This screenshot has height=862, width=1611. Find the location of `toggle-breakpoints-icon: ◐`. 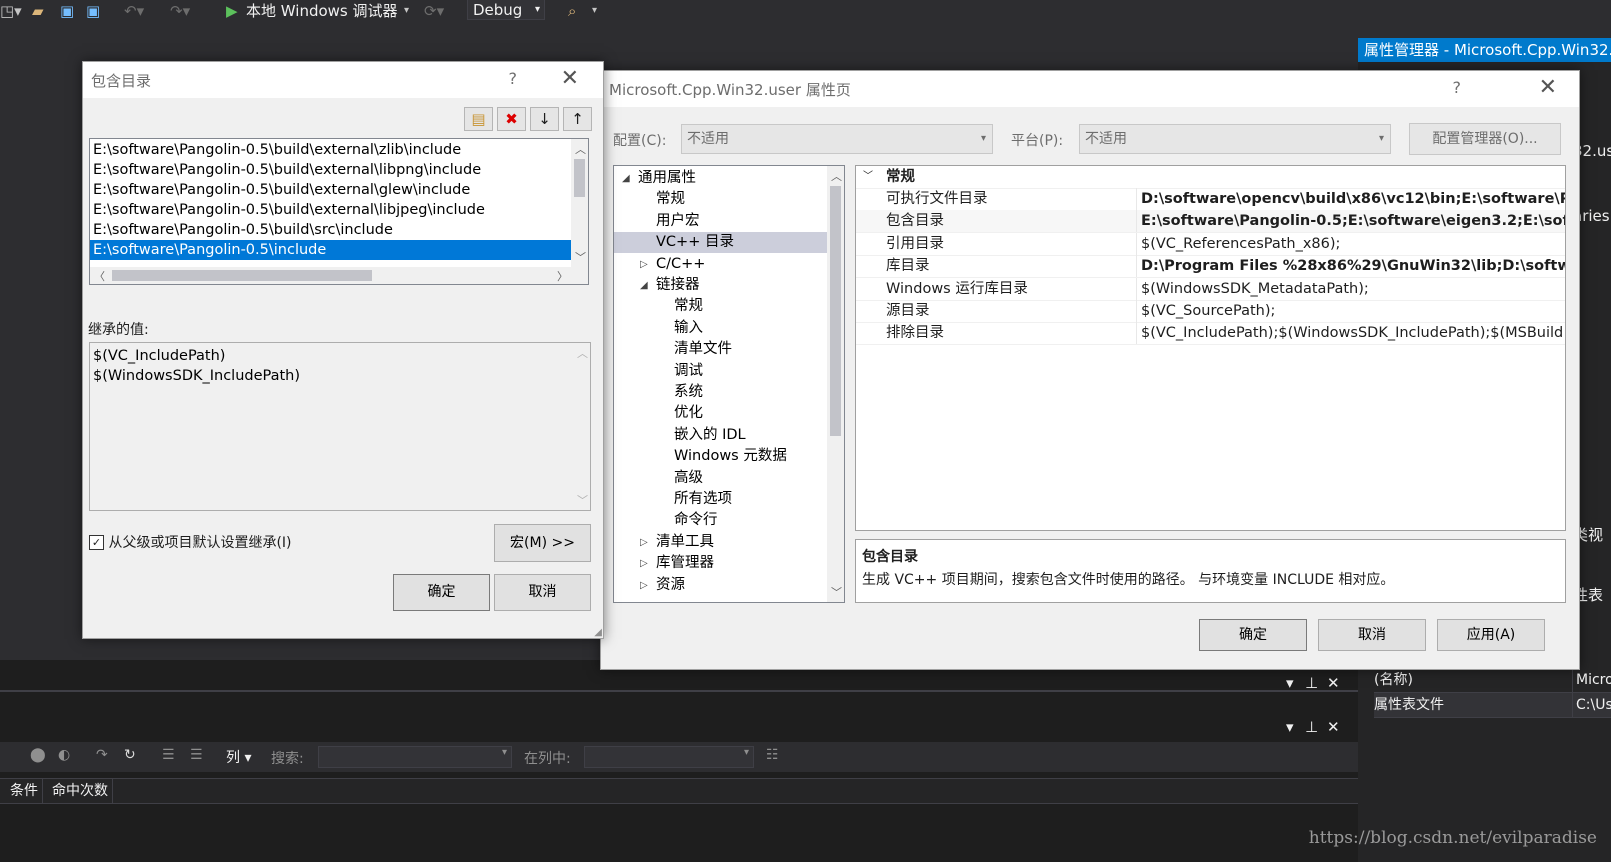

toggle-breakpoints-icon: ◐ is located at coordinates (64, 755).